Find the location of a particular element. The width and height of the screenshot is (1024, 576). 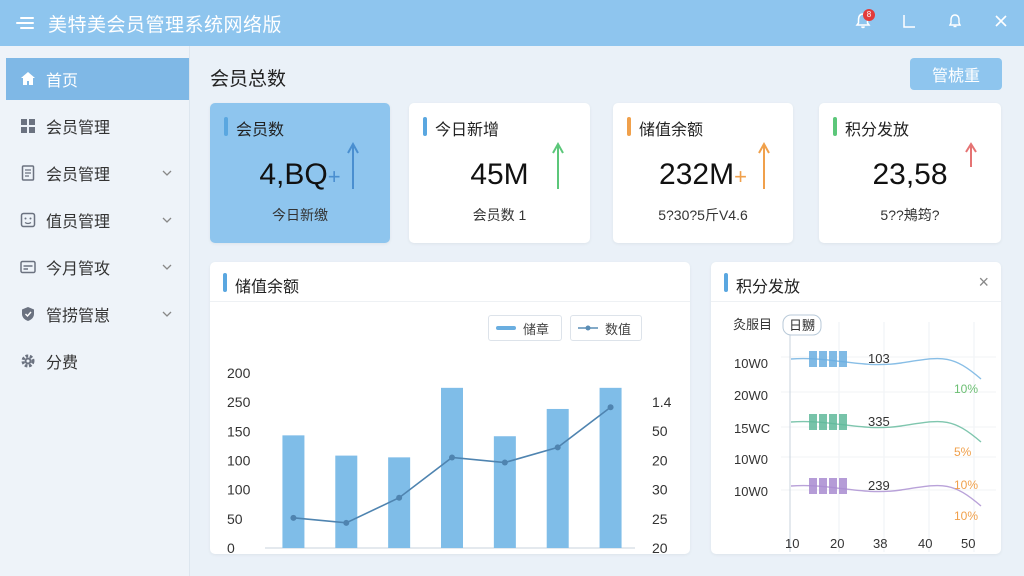

x-tick-label: 38 is located at coordinates (880, 543).